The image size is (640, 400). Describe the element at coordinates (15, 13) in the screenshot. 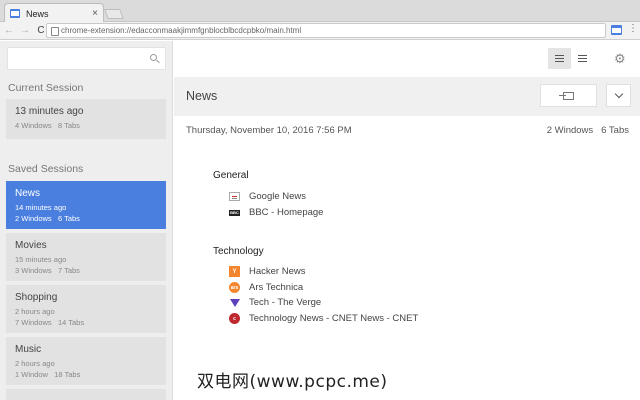

I see `session-buddy-favicon-icon` at that location.